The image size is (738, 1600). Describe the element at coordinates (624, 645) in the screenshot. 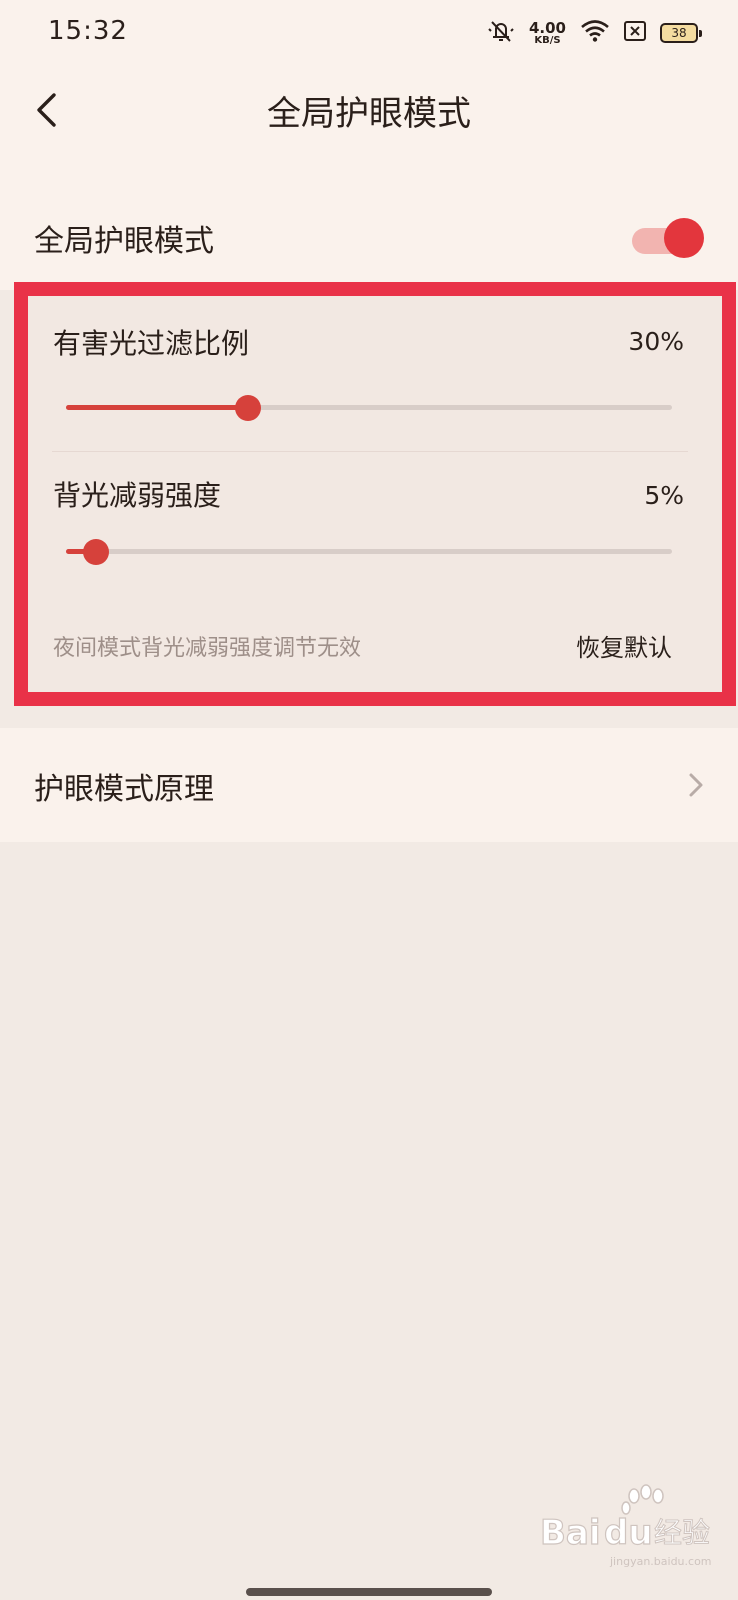

I see `reset-default-button: 恢复默认` at that location.